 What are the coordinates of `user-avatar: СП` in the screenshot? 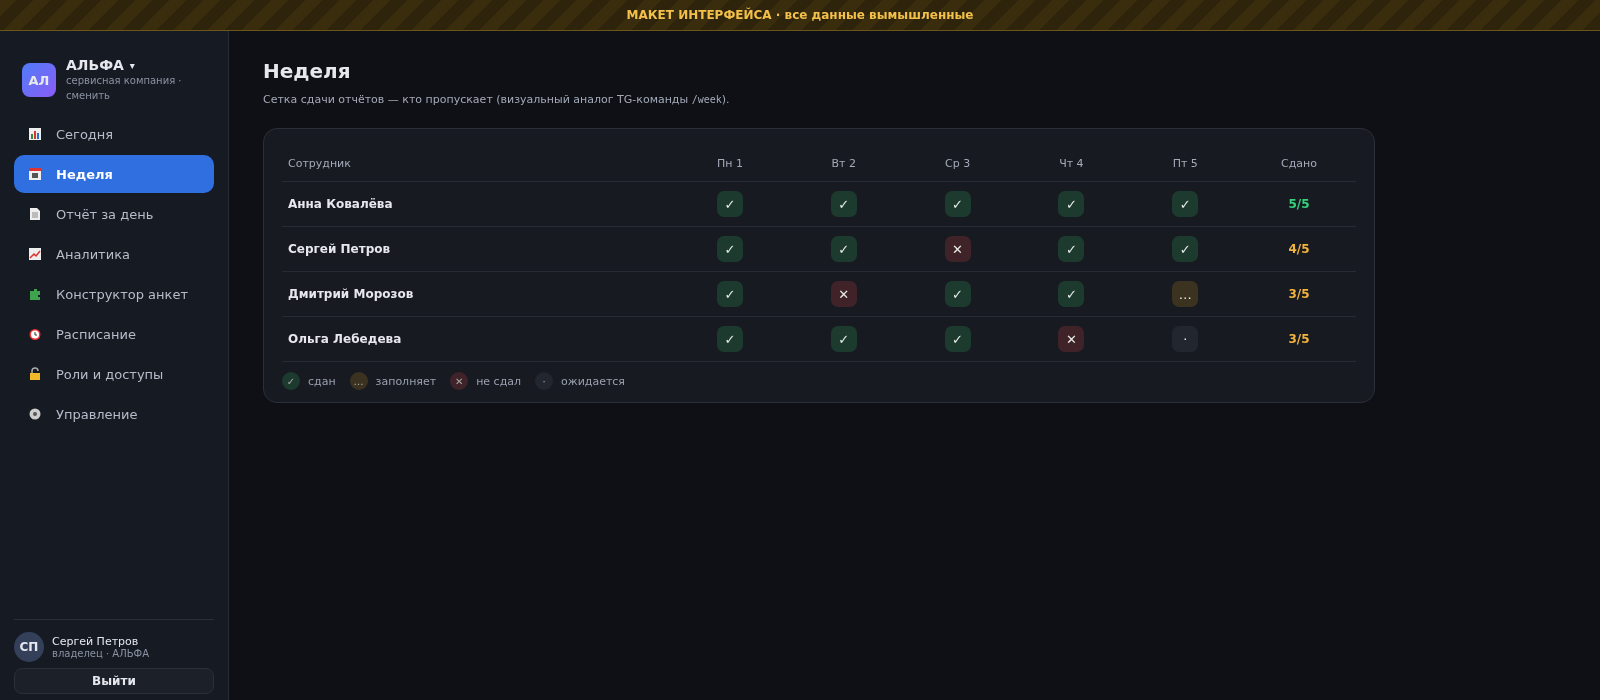 It's located at (29, 647).